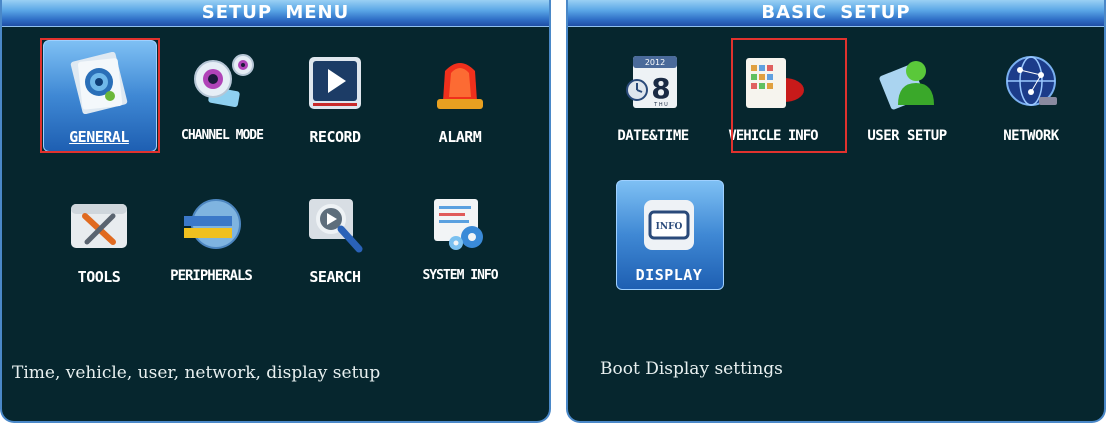 The height and width of the screenshot is (425, 1106). I want to click on calendar-day: 8, so click(660, 88).